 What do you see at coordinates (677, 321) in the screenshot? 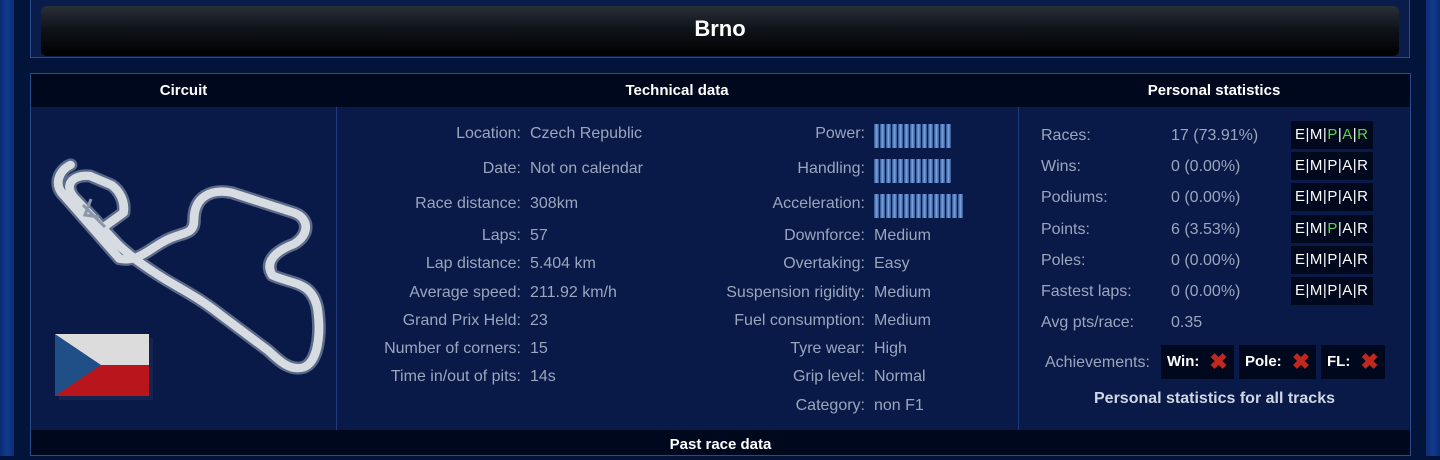
I see `tech-row: Fuel consumption: Medium` at bounding box center [677, 321].